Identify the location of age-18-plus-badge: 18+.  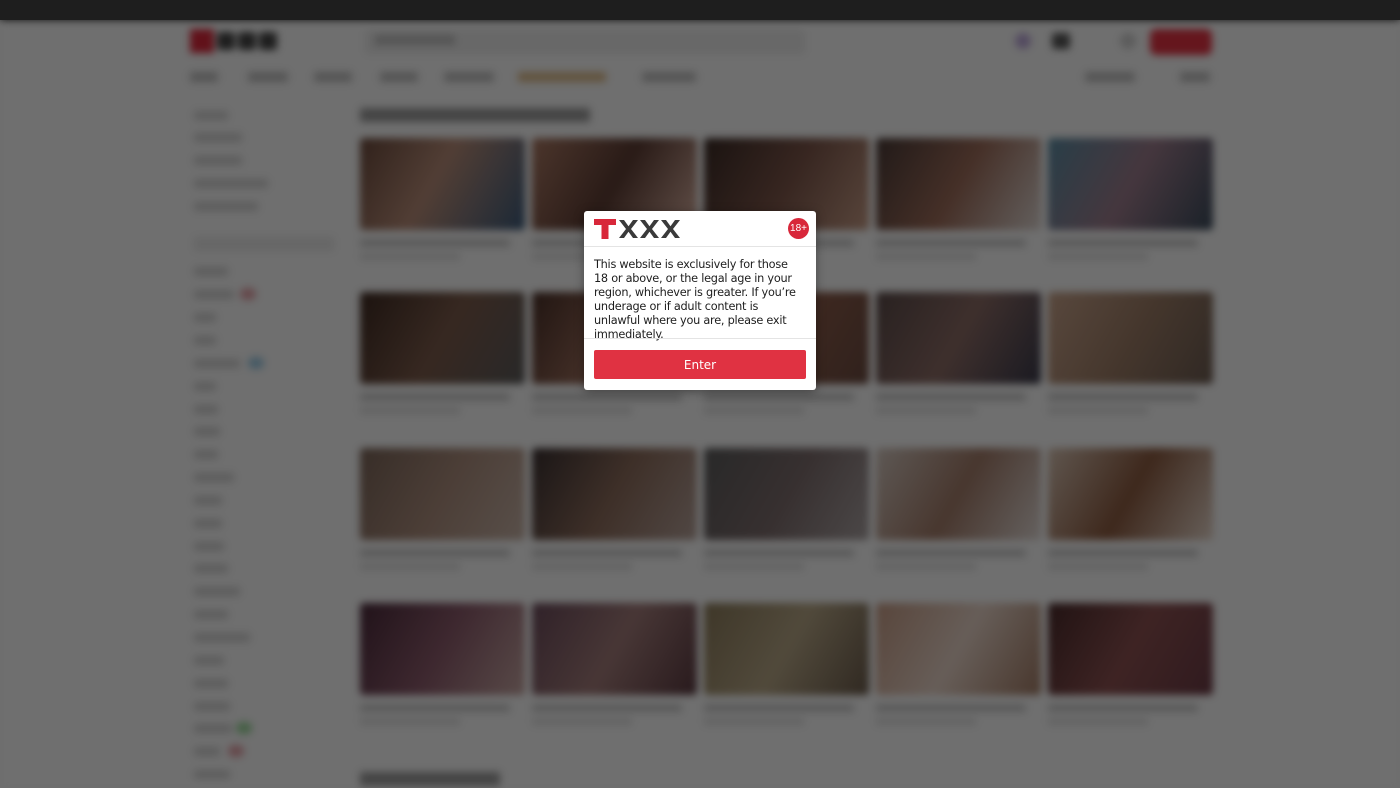
(798, 228).